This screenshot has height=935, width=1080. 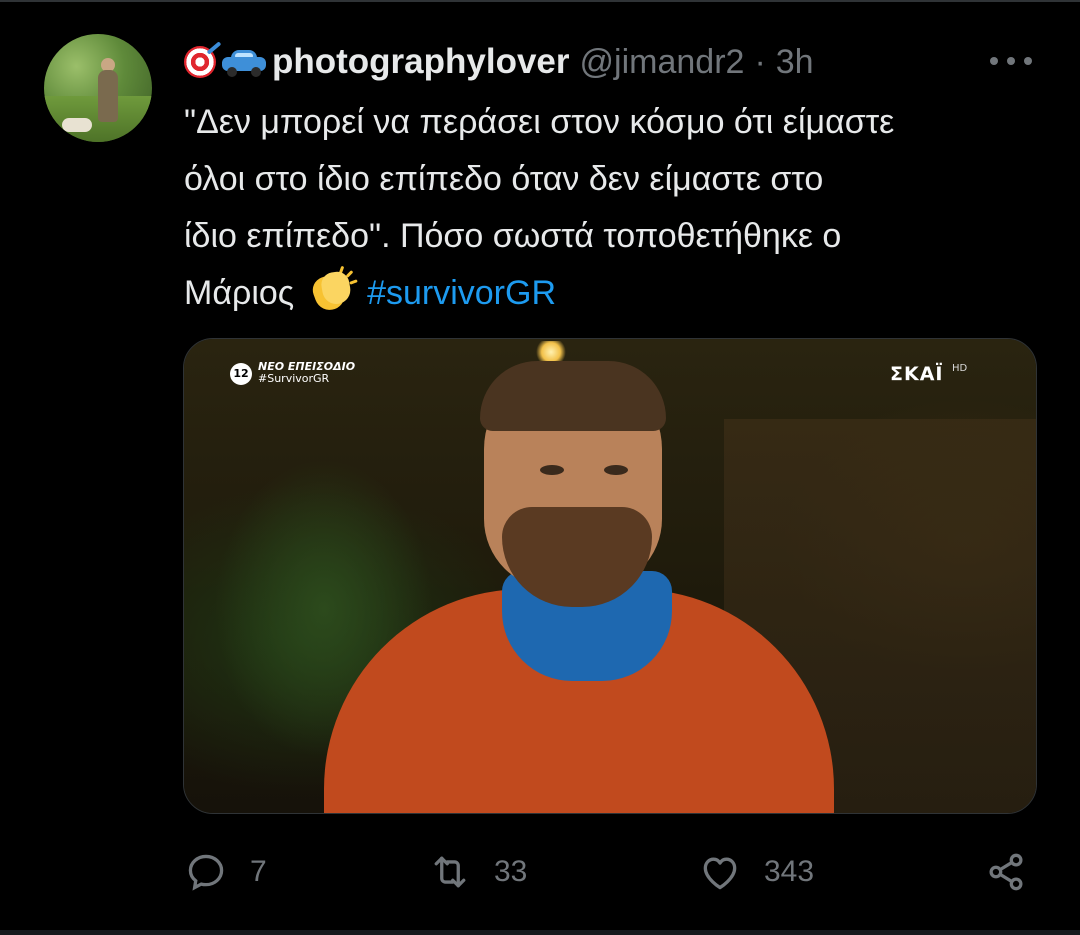 I want to click on author-handle: @jimandr2, so click(x=662, y=62).